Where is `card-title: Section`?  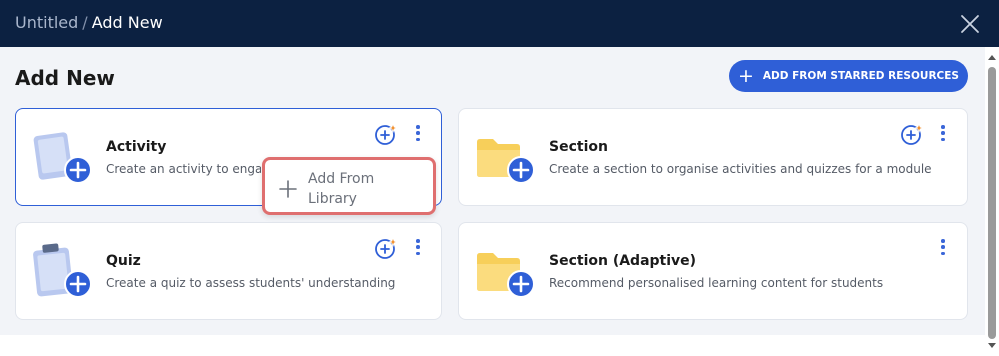
card-title: Section is located at coordinates (578, 147).